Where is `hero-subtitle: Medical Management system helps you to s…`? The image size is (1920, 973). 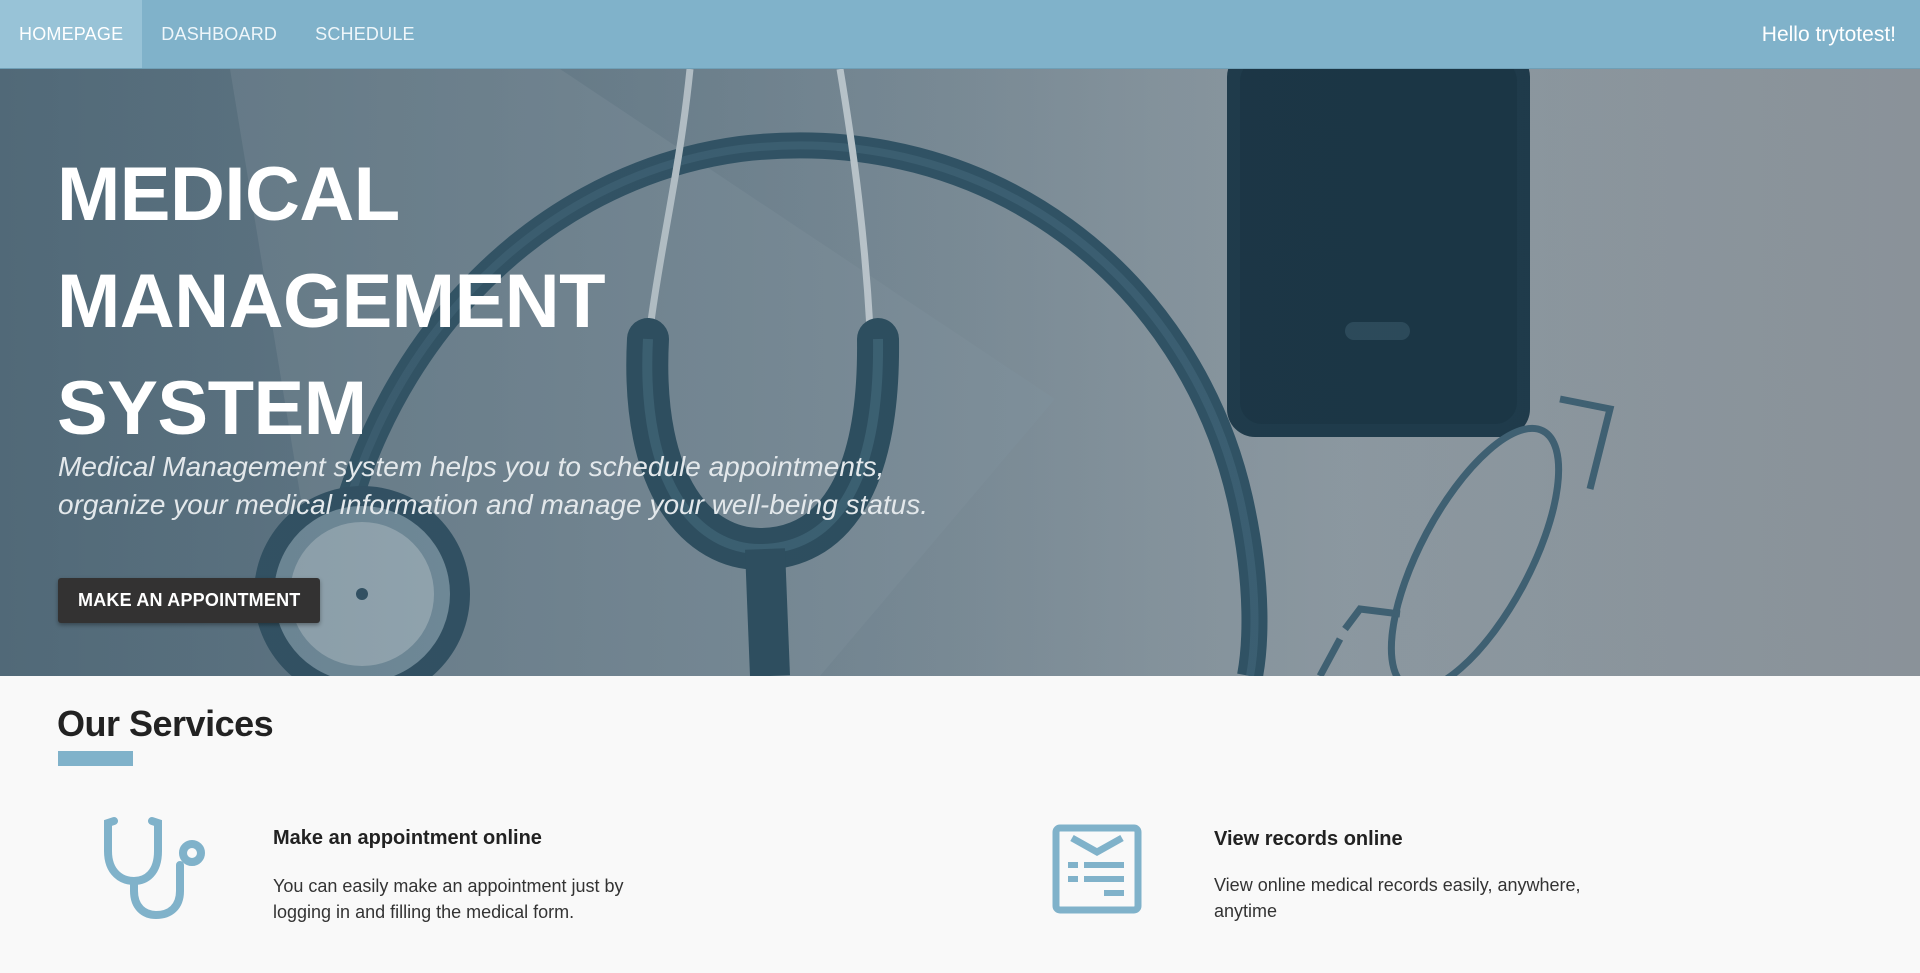
hero-subtitle: Medical Management system helps you to s… is located at coordinates (493, 485).